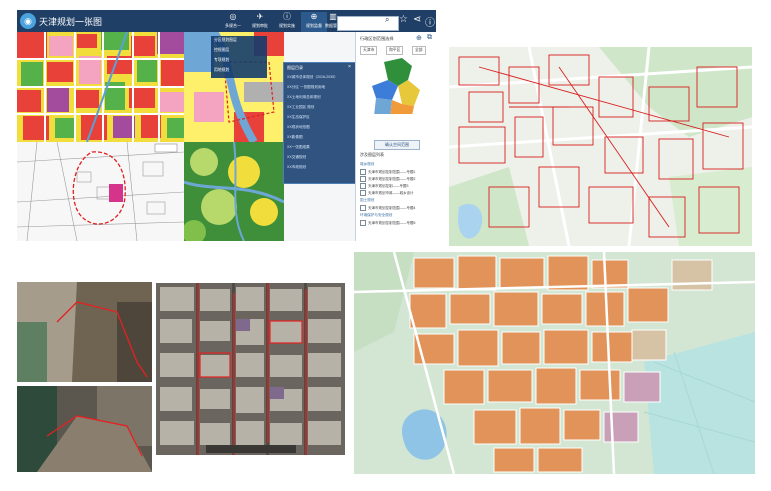 The height and width of the screenshot is (491, 771). I want to click on layer-checkbox-item: 天津市规划市政——城乡设计, so click(398, 193).